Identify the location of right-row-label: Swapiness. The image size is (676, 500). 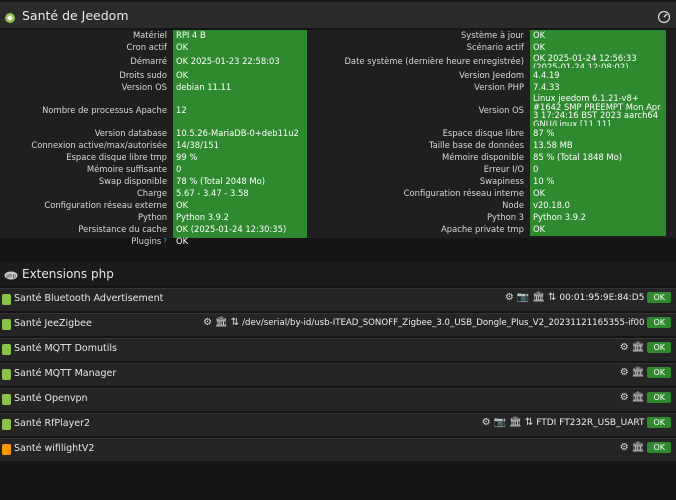
(501, 181).